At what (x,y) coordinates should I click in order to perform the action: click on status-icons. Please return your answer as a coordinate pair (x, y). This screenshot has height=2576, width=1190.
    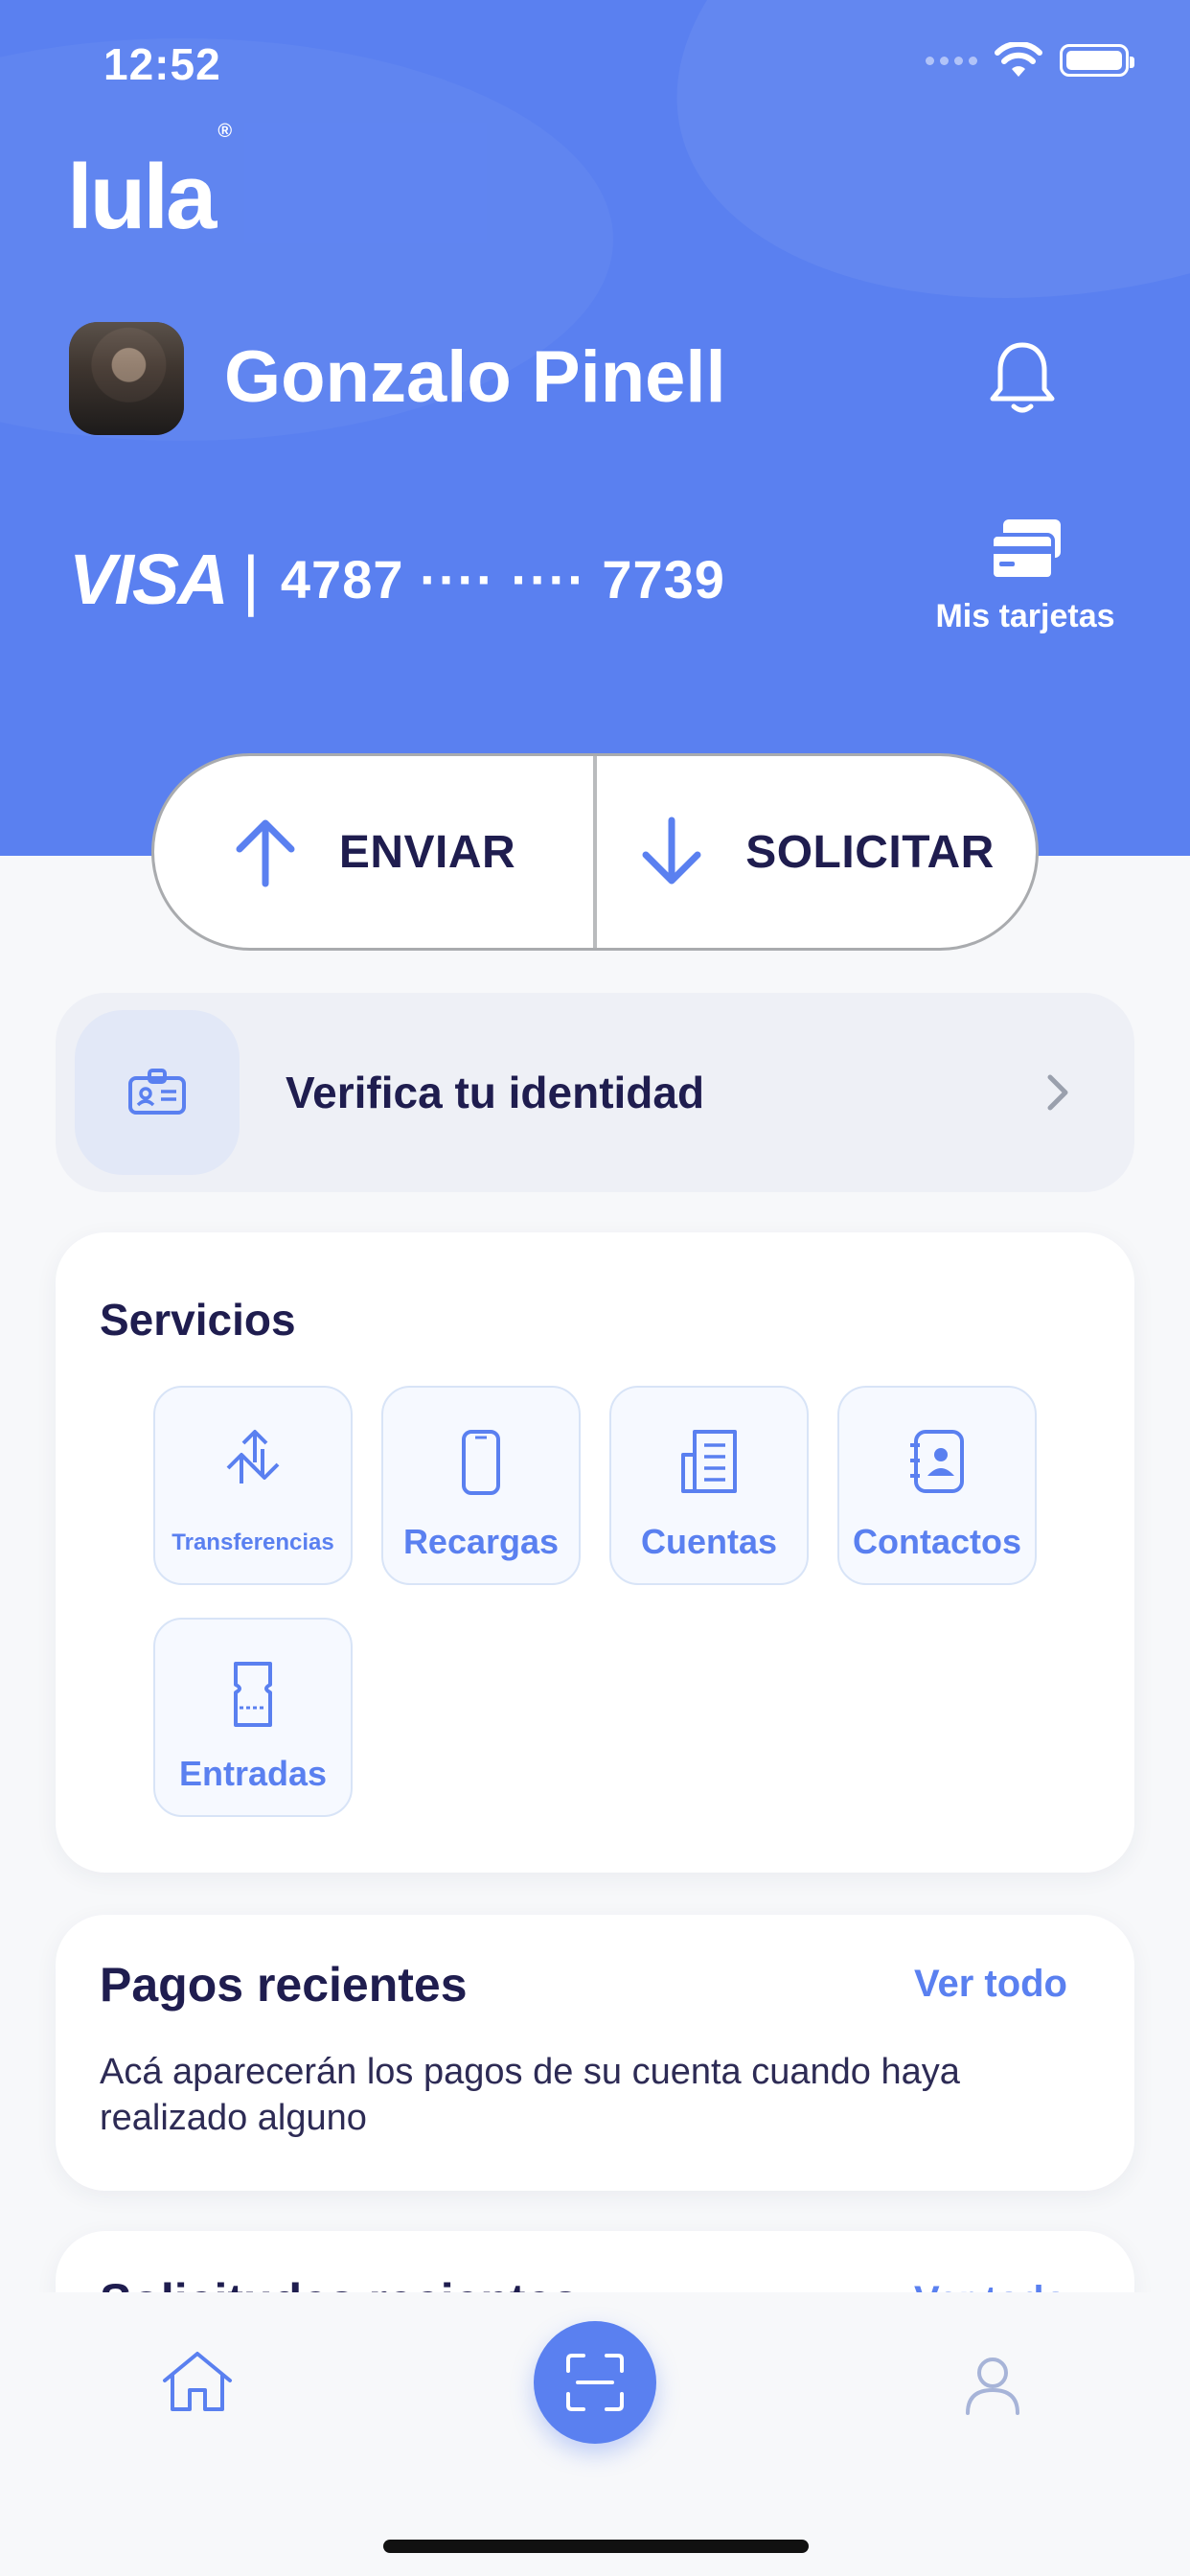
    Looking at the image, I should click on (1030, 60).